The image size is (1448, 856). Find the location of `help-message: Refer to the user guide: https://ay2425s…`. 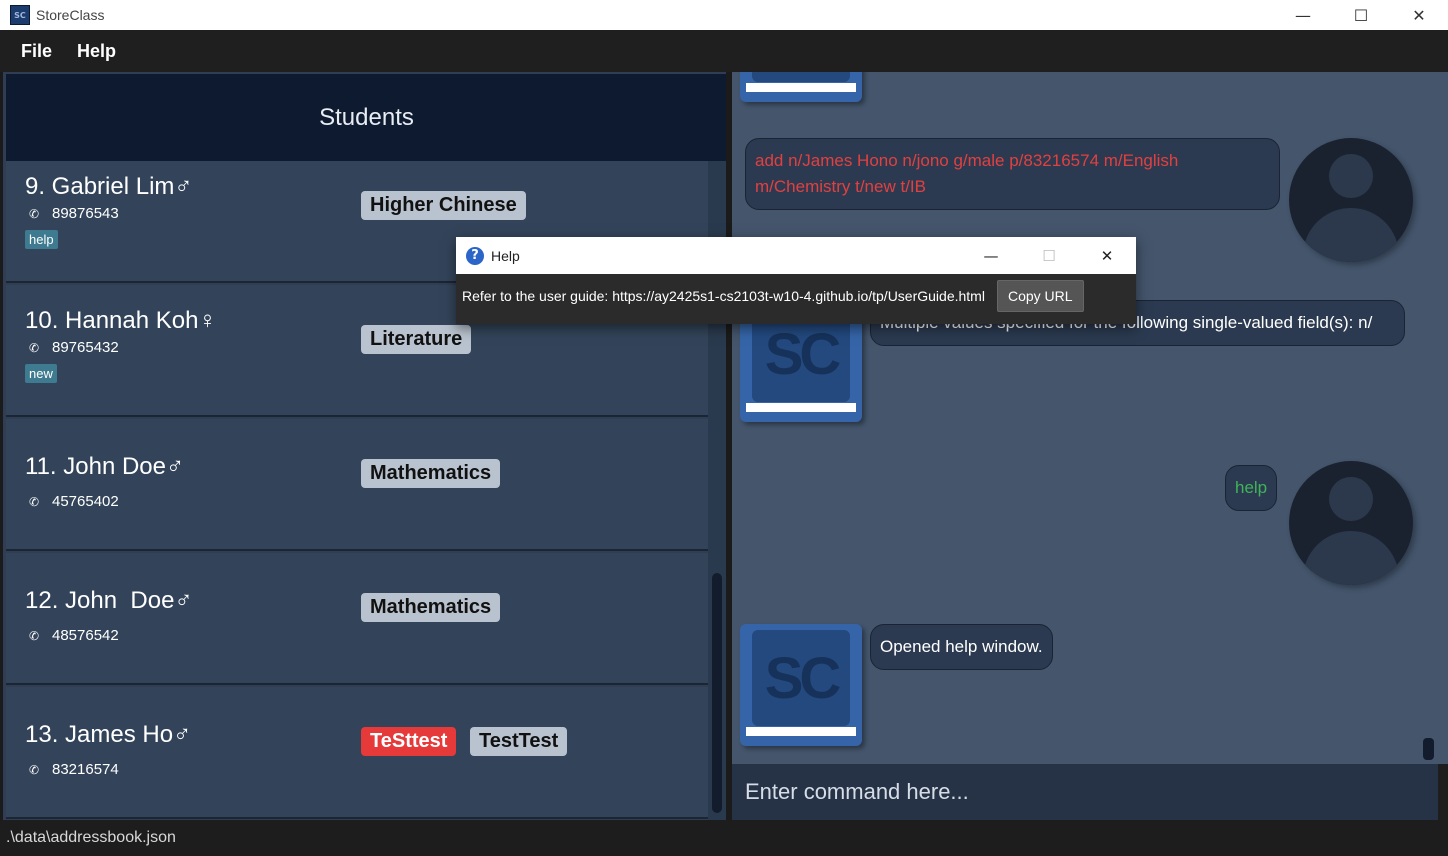

help-message: Refer to the user guide: https://ay2425s… is located at coordinates (723, 296).